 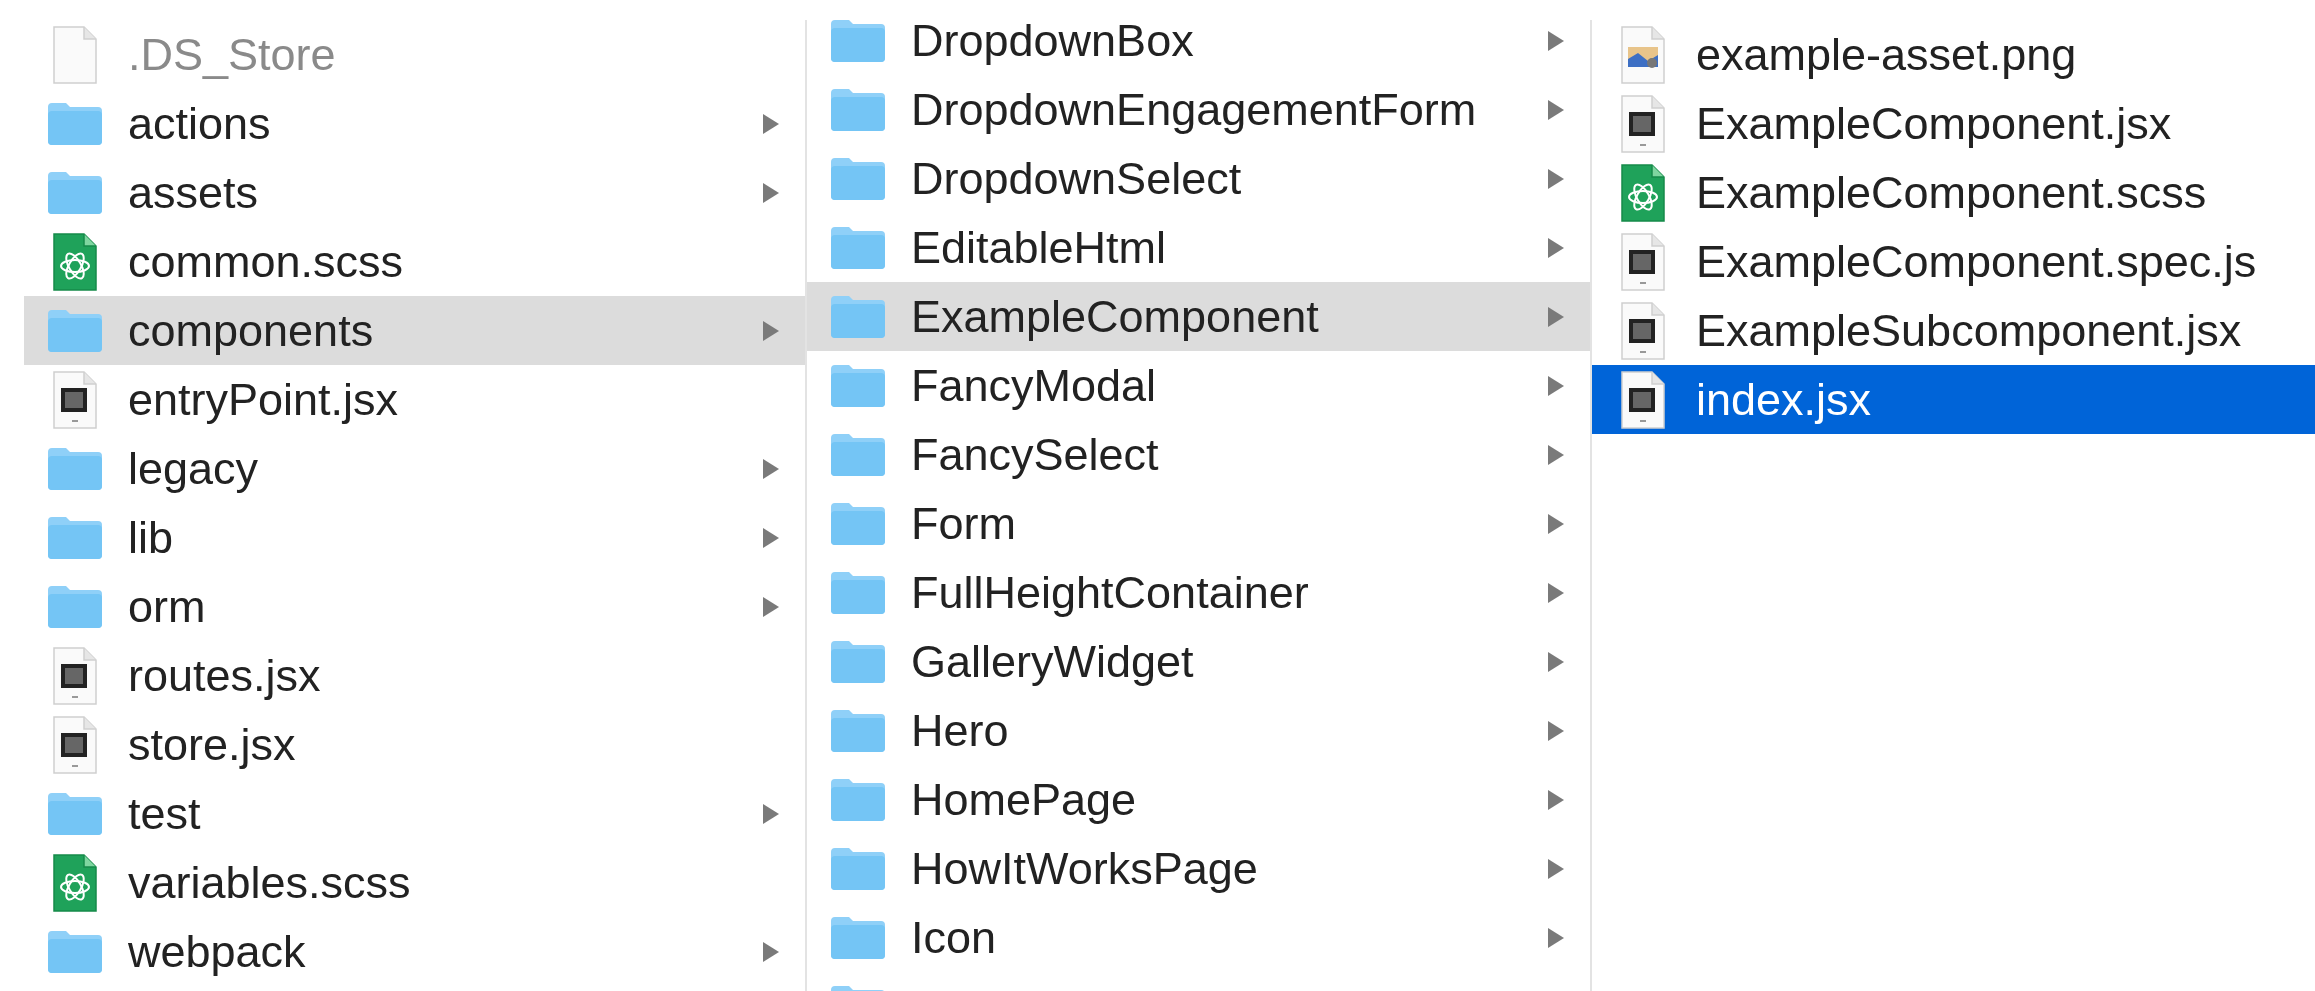 What do you see at coordinates (1198, 47) in the screenshot?
I see `folder-row: DropdownBox` at bounding box center [1198, 47].